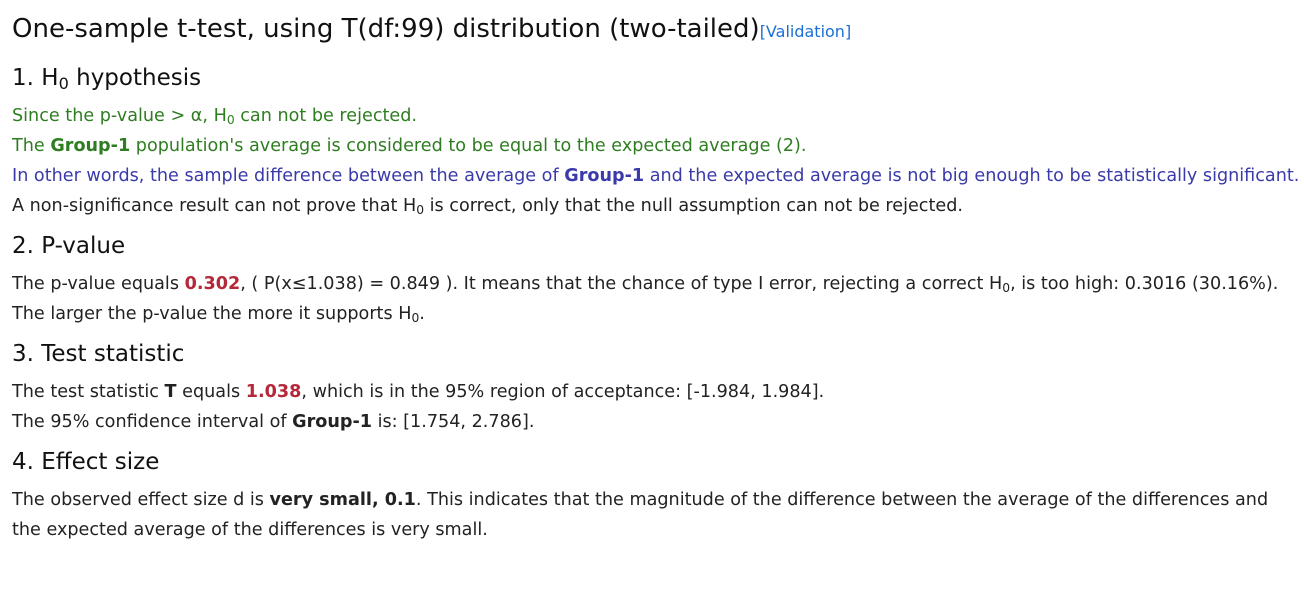 Image resolution: width=1304 pixels, height=594 pixels. Describe the element at coordinates (98, 354) in the screenshot. I see `test-statistic-heading: 3. Test statistic` at that location.